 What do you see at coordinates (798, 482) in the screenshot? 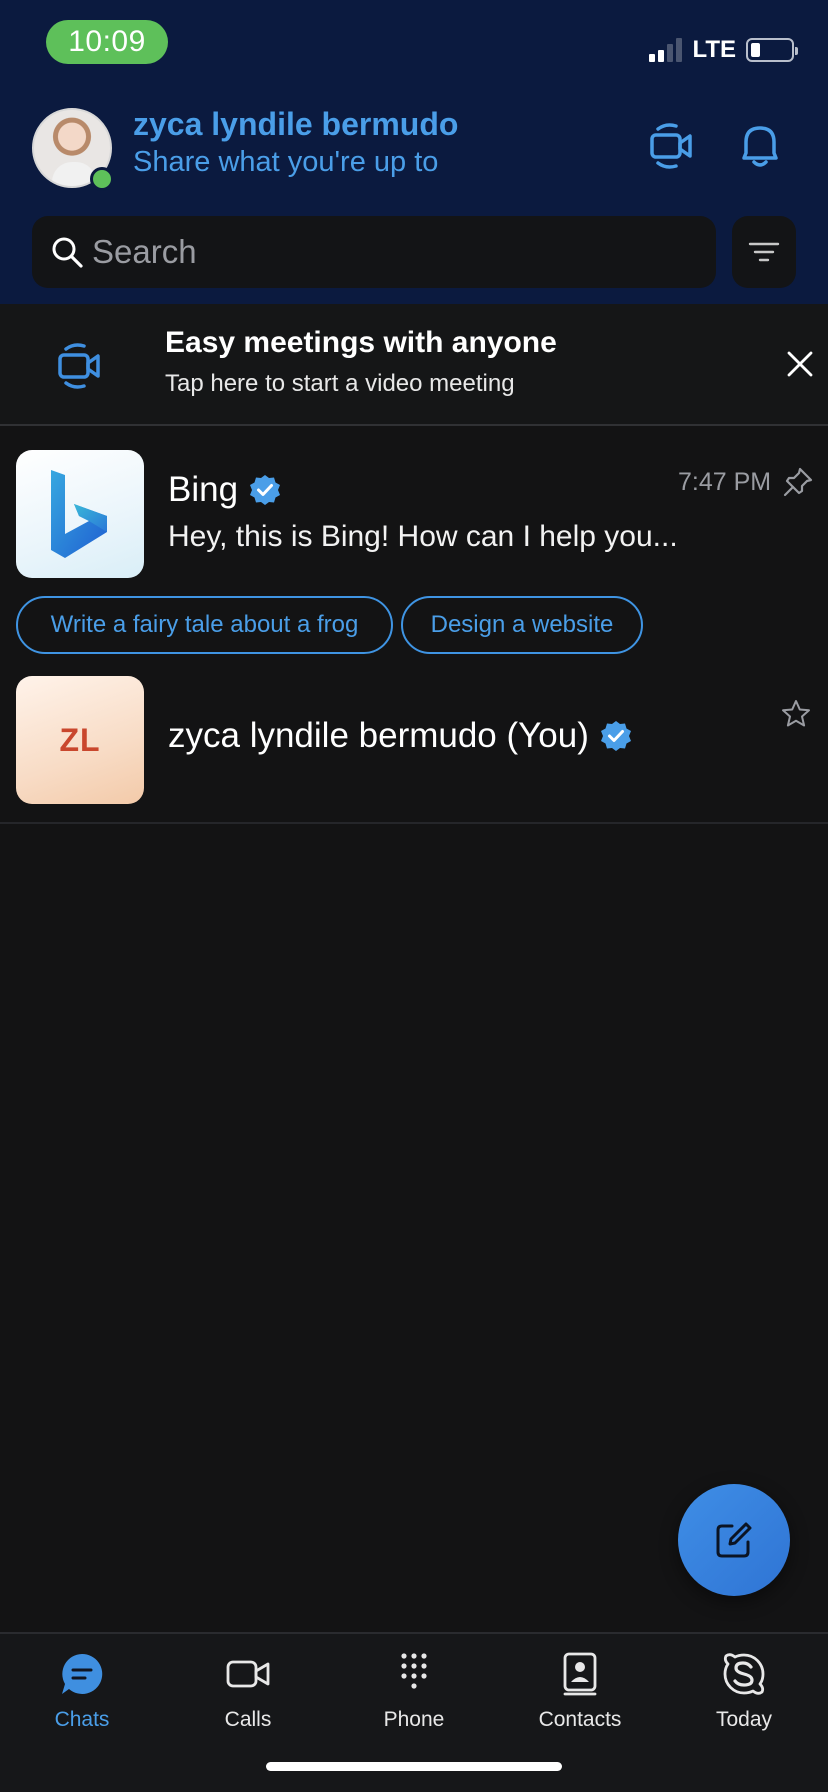
I see `pin-icon` at bounding box center [798, 482].